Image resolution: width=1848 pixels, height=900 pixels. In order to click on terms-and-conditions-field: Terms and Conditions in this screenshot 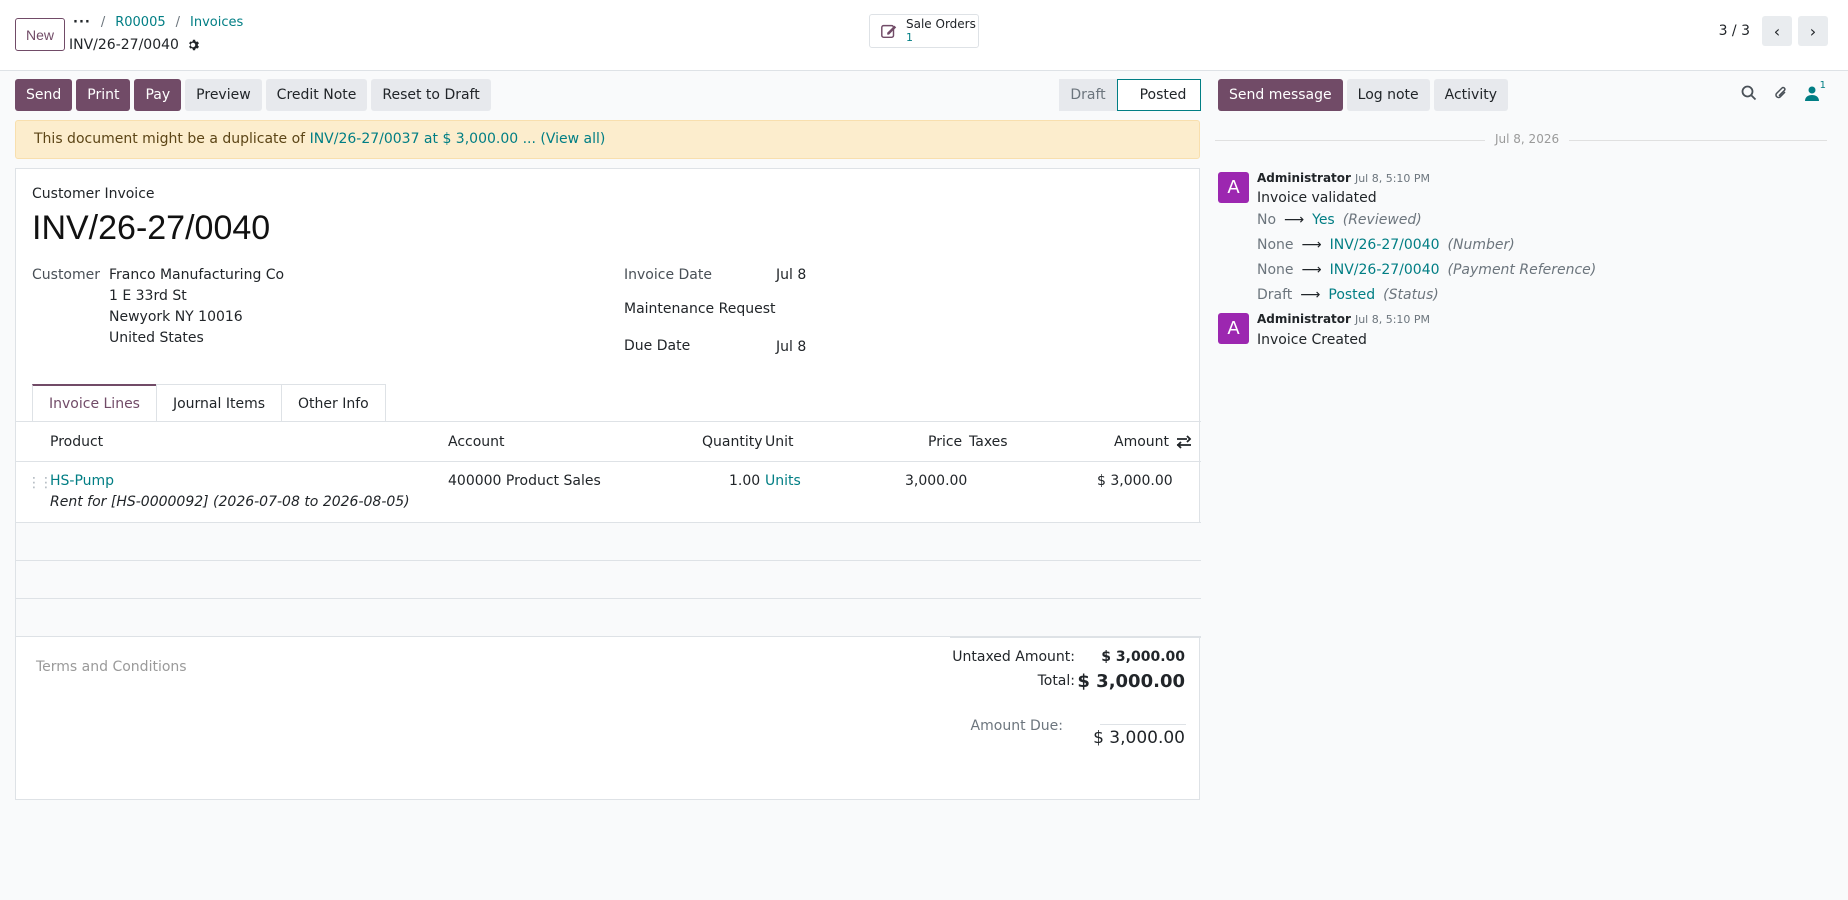, I will do `click(111, 667)`.